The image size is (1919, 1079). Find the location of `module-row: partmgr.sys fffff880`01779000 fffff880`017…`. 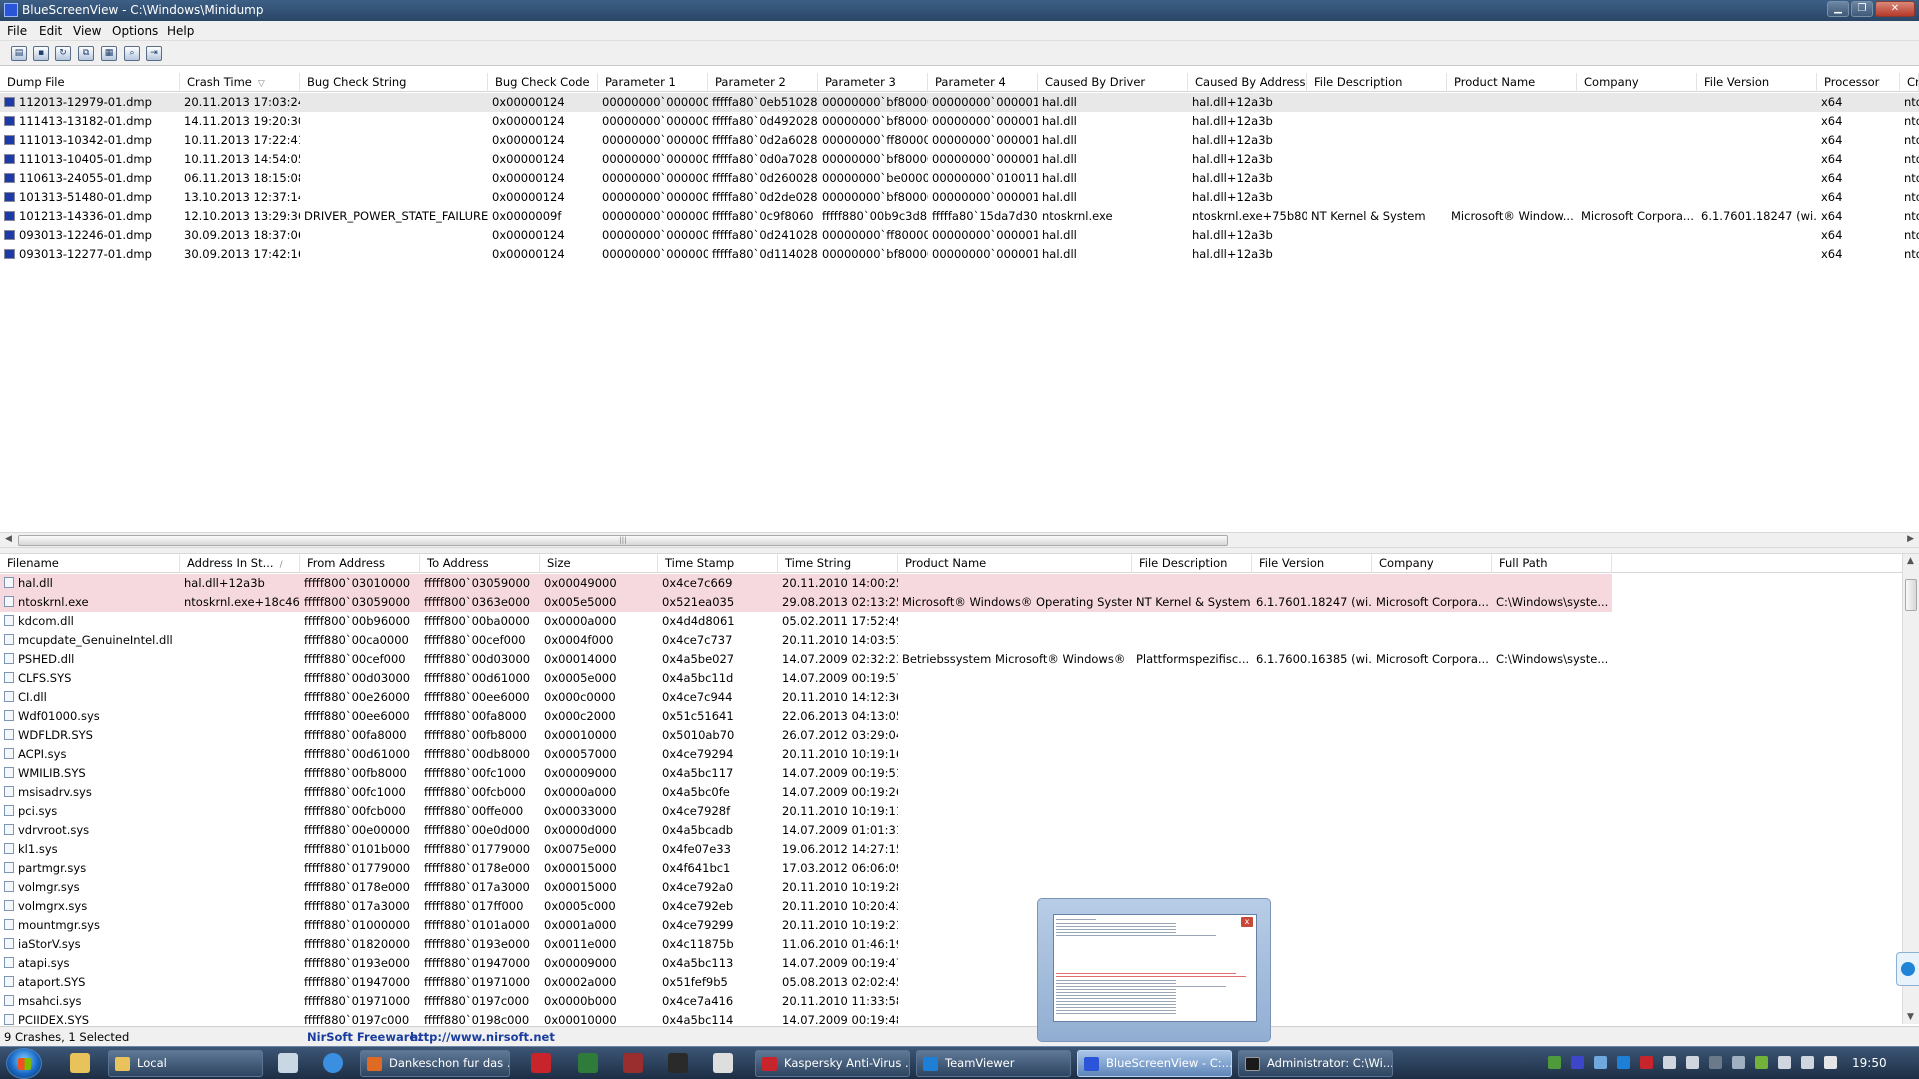

module-row: partmgr.sys fffff880`01779000 fffff880`017… is located at coordinates (959, 868).